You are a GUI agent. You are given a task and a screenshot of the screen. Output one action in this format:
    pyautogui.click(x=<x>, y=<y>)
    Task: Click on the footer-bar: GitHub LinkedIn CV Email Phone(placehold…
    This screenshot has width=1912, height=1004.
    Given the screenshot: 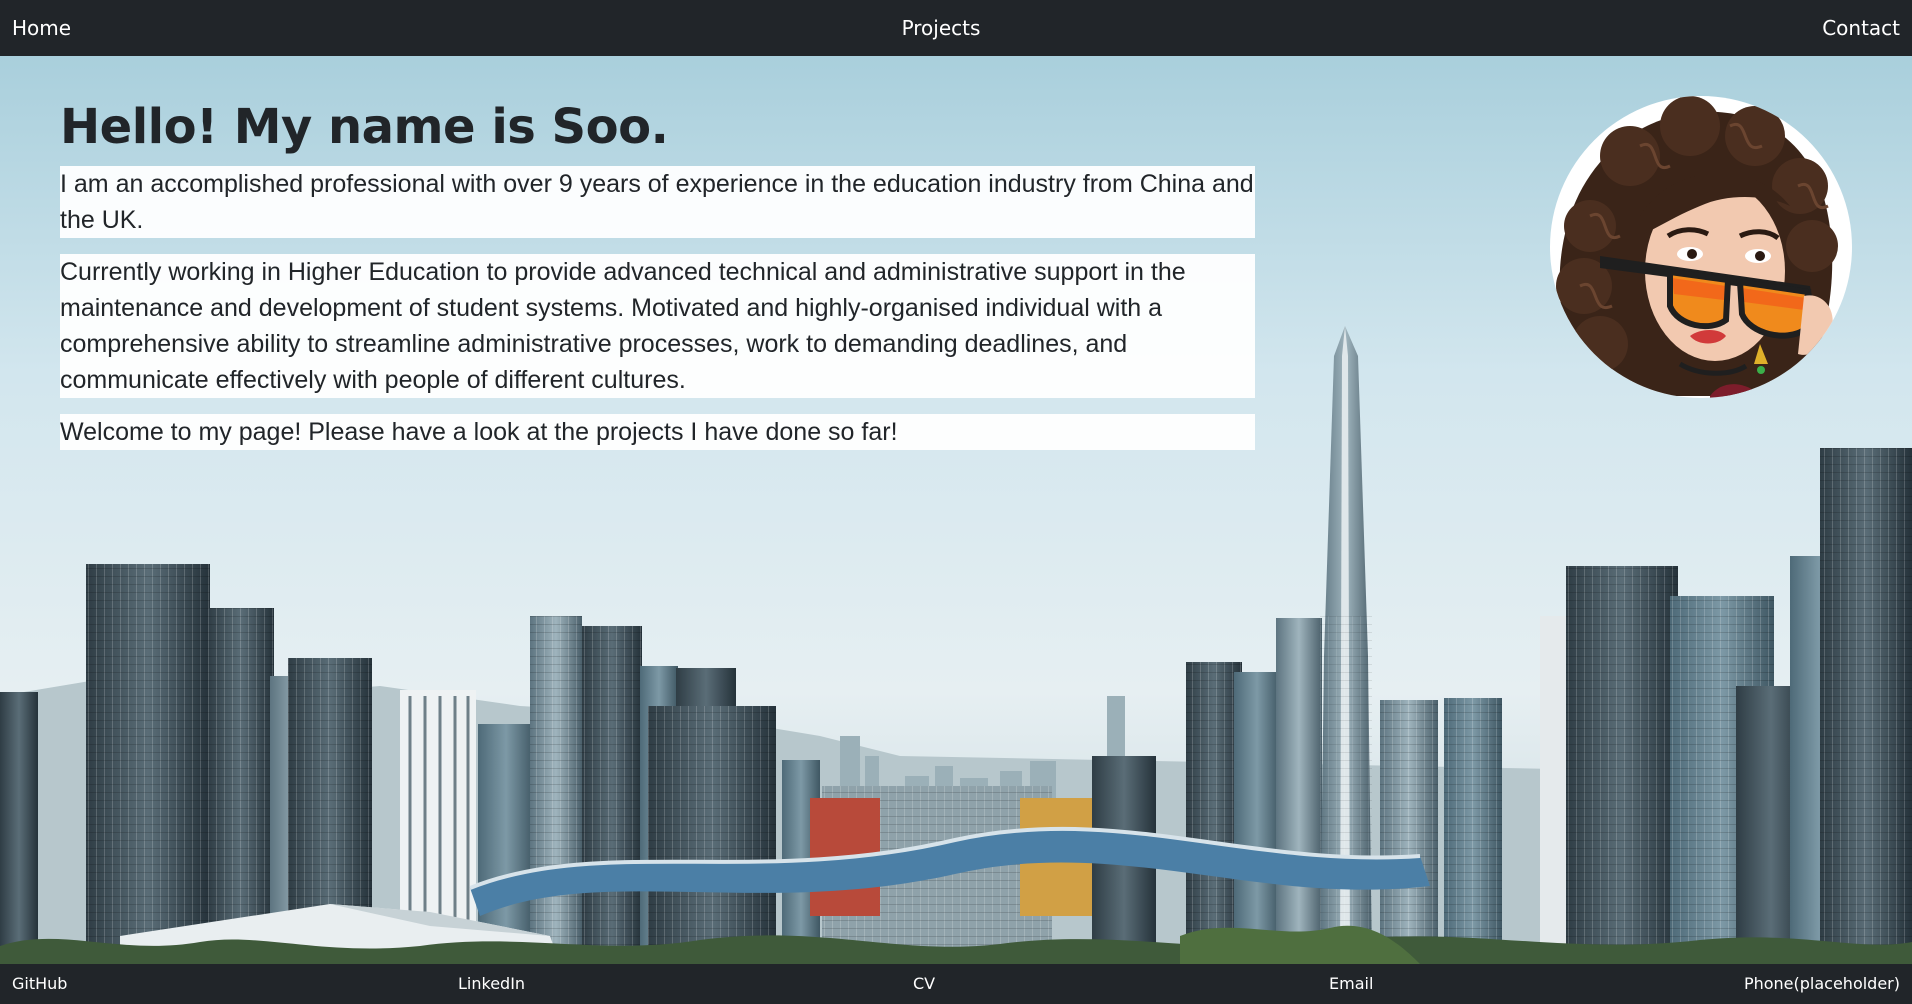 What is the action you would take?
    pyautogui.click(x=956, y=984)
    